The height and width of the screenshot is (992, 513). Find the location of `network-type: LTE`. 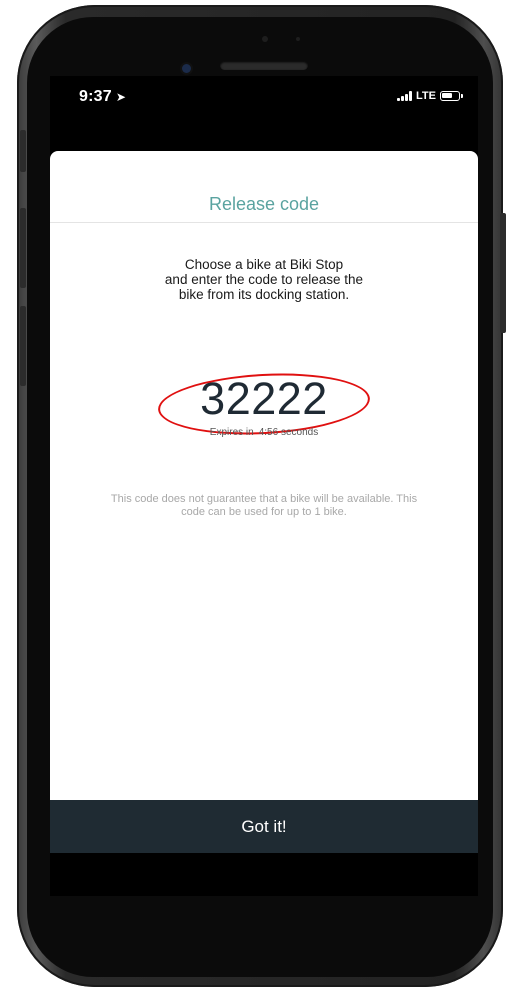

network-type: LTE is located at coordinates (426, 96).